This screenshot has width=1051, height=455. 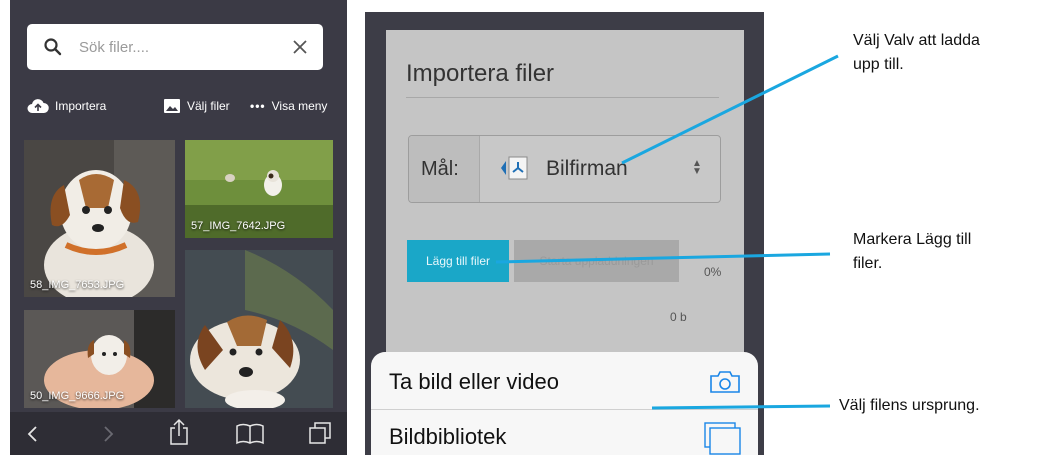 I want to click on show-menu-button: ••• Visa meny, so click(x=288, y=106).